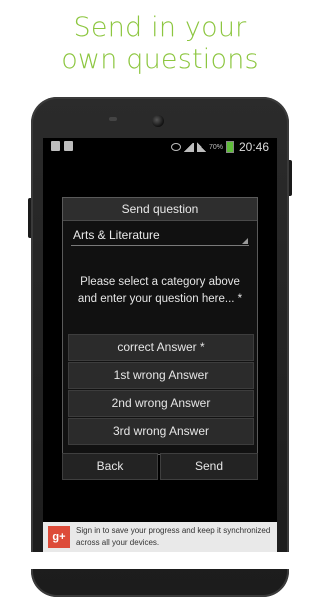 The width and height of the screenshot is (320, 597). What do you see at coordinates (161, 431) in the screenshot?
I see `wrong-answer-3-input: 3rd wrong Answer` at bounding box center [161, 431].